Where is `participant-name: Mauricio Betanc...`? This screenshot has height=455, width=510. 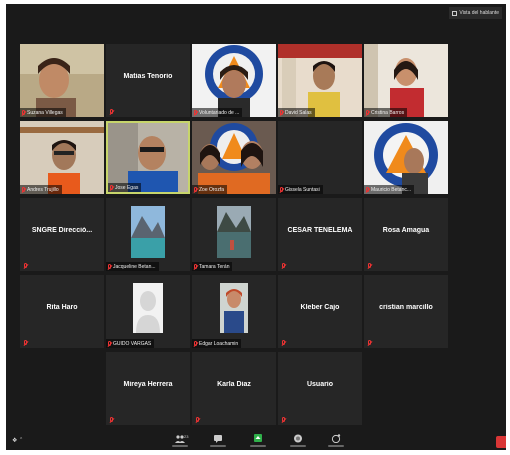
participant-name: Mauricio Betanc... is located at coordinates (391, 189).